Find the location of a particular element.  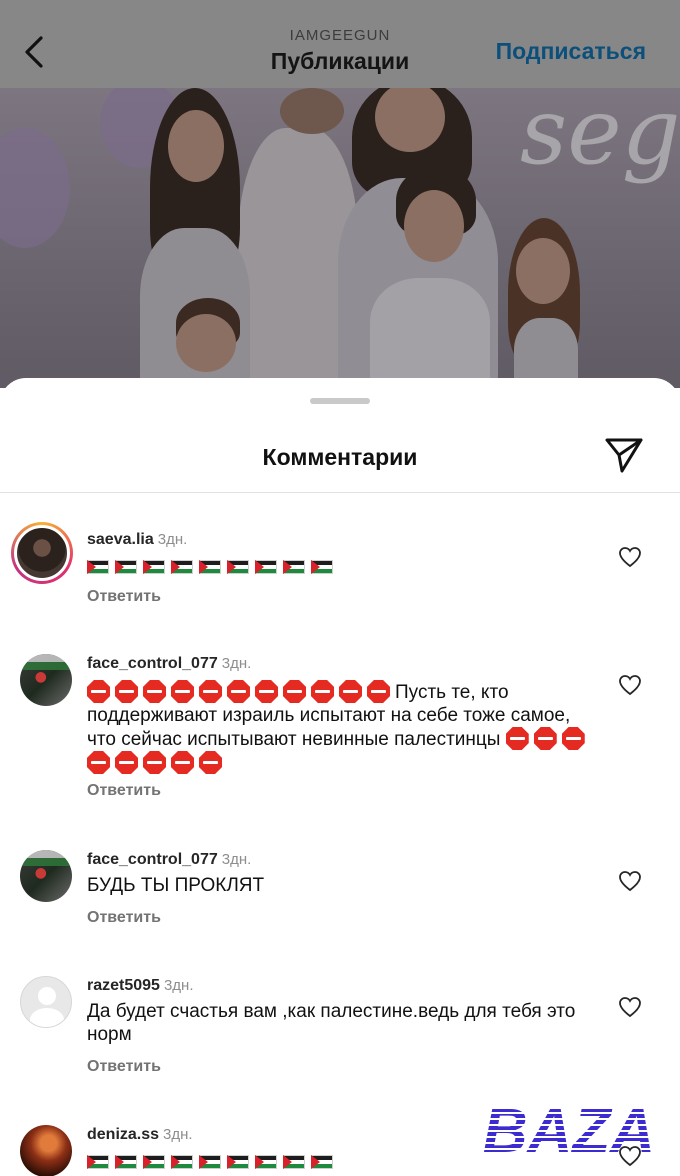

share-button is located at coordinates (626, 456).